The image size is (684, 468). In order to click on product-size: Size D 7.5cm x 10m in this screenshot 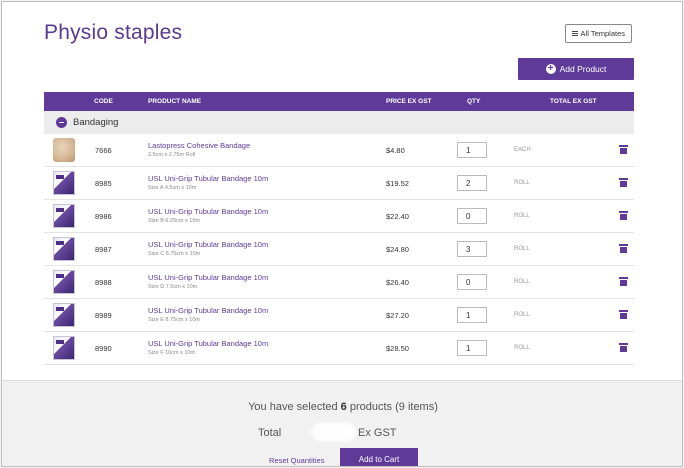, I will do `click(173, 287)`.